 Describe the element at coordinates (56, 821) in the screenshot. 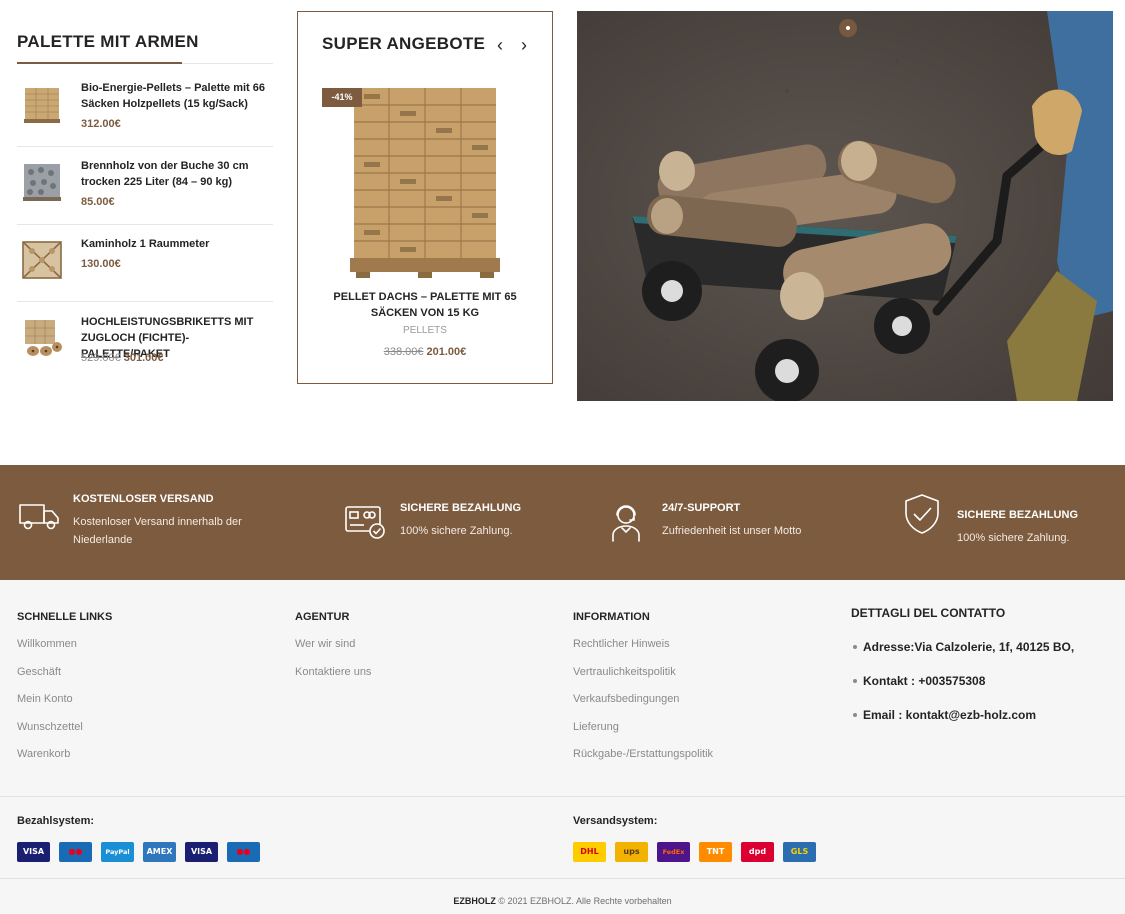

I see `payment-system-label: Bezahlsystem:` at that location.